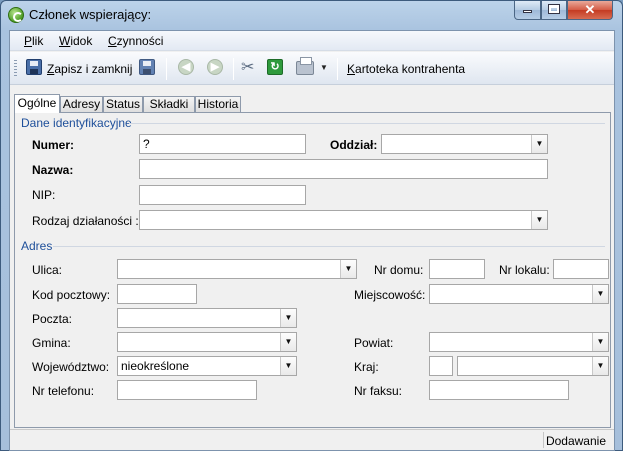 This screenshot has width=623, height=451. I want to click on printer-icon, so click(305, 66).